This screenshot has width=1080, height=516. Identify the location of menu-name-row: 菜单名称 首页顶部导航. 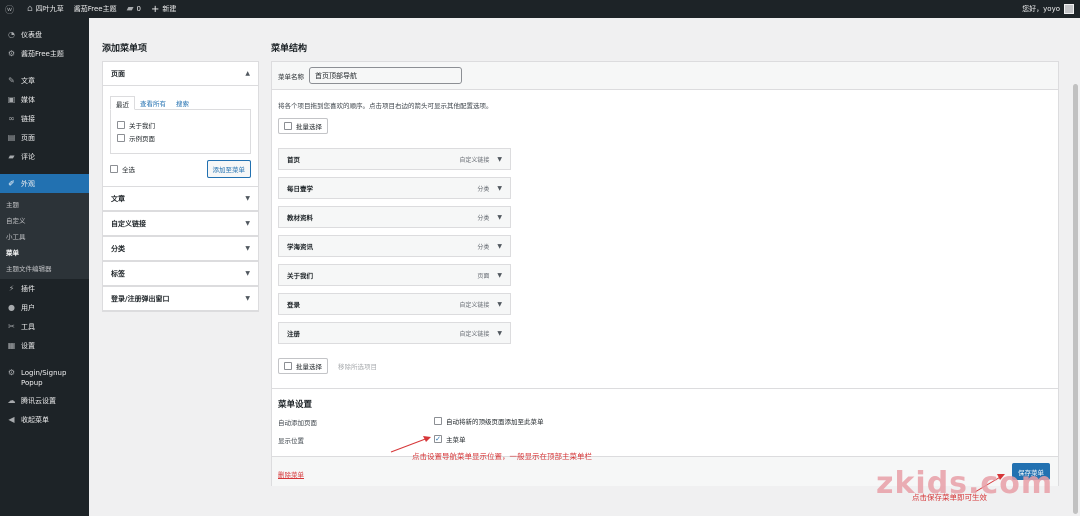
(665, 76).